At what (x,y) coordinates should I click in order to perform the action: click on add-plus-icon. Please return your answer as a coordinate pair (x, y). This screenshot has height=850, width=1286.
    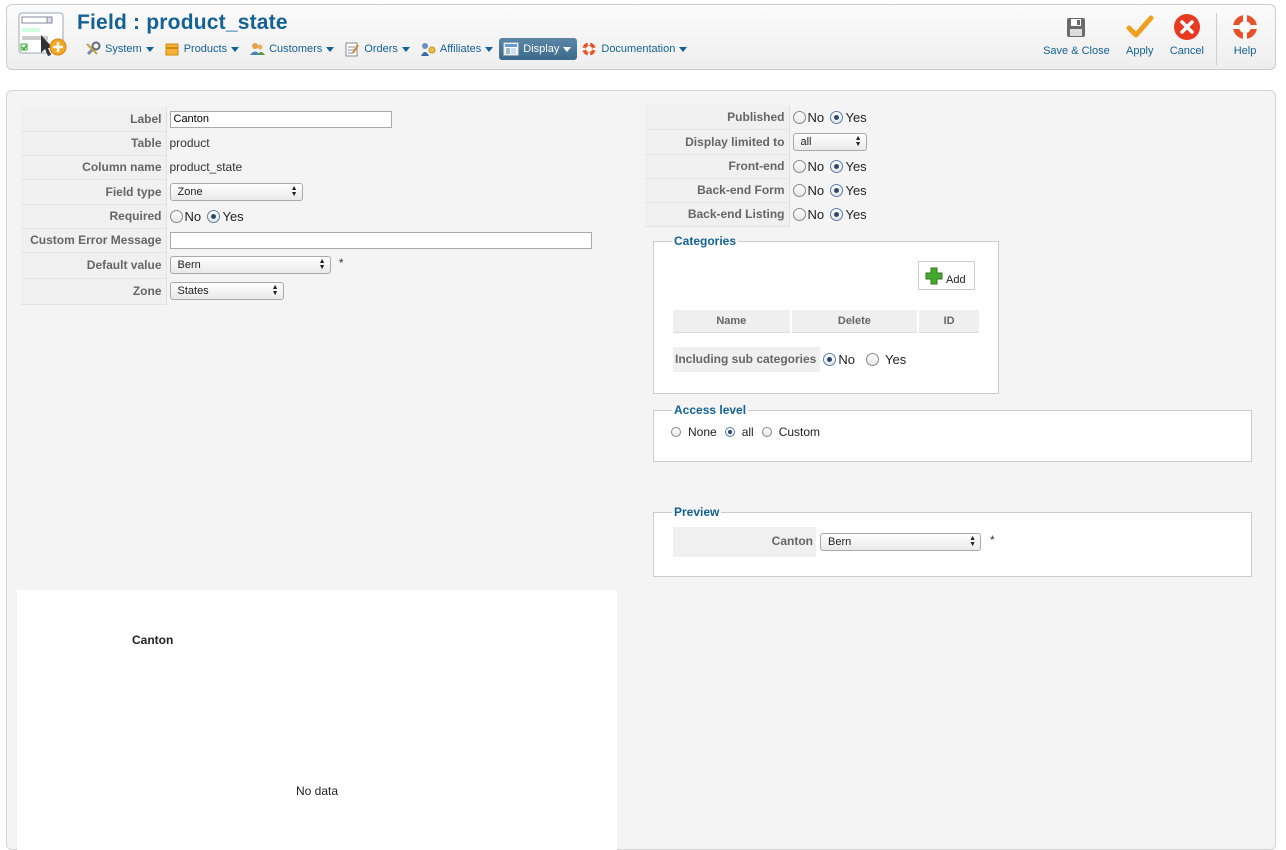
    Looking at the image, I should click on (934, 276).